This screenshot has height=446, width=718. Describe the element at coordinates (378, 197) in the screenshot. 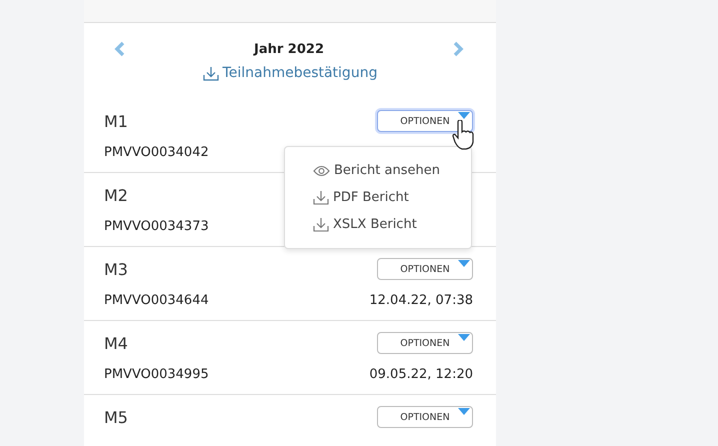

I see `menu-item: PDF Bericht` at that location.